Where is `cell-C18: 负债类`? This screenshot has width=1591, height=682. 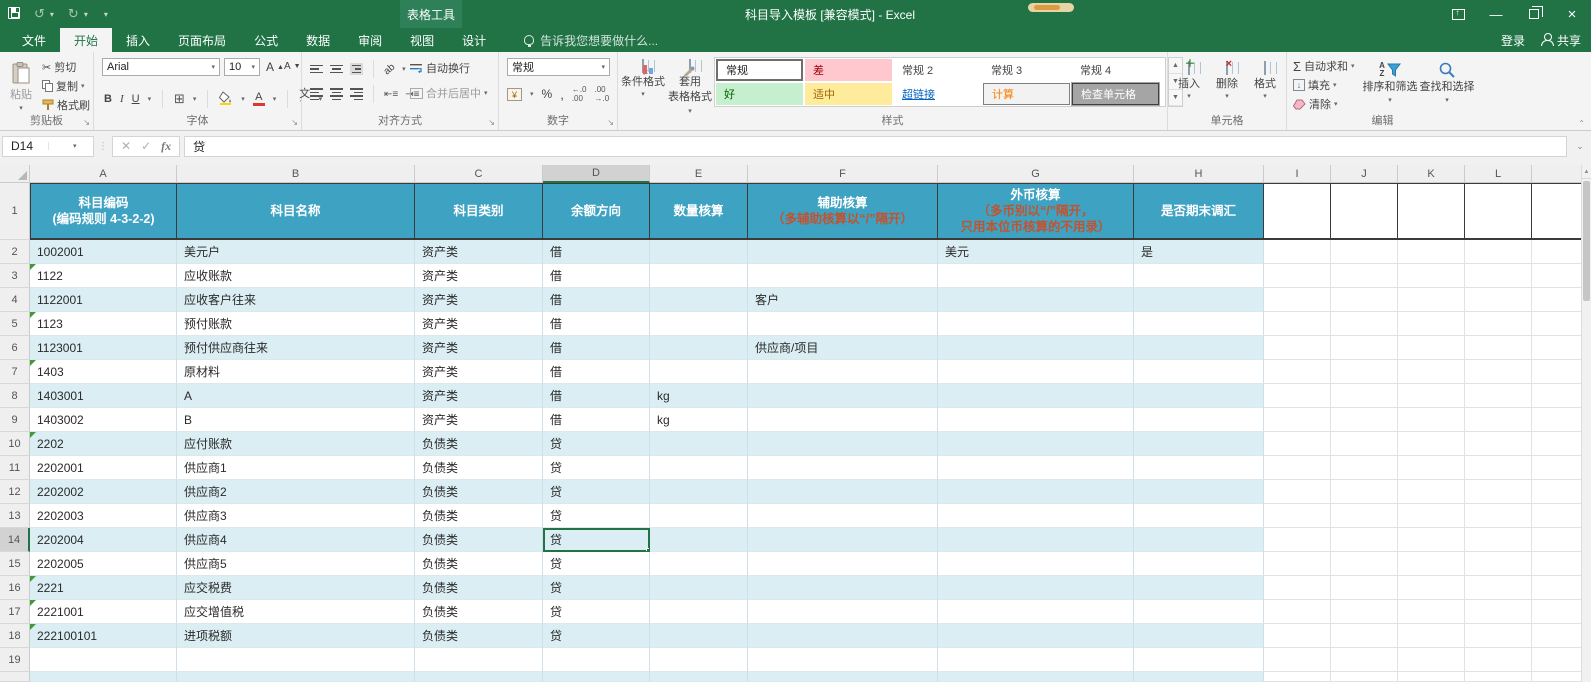
cell-C18: 负债类 is located at coordinates (479, 636).